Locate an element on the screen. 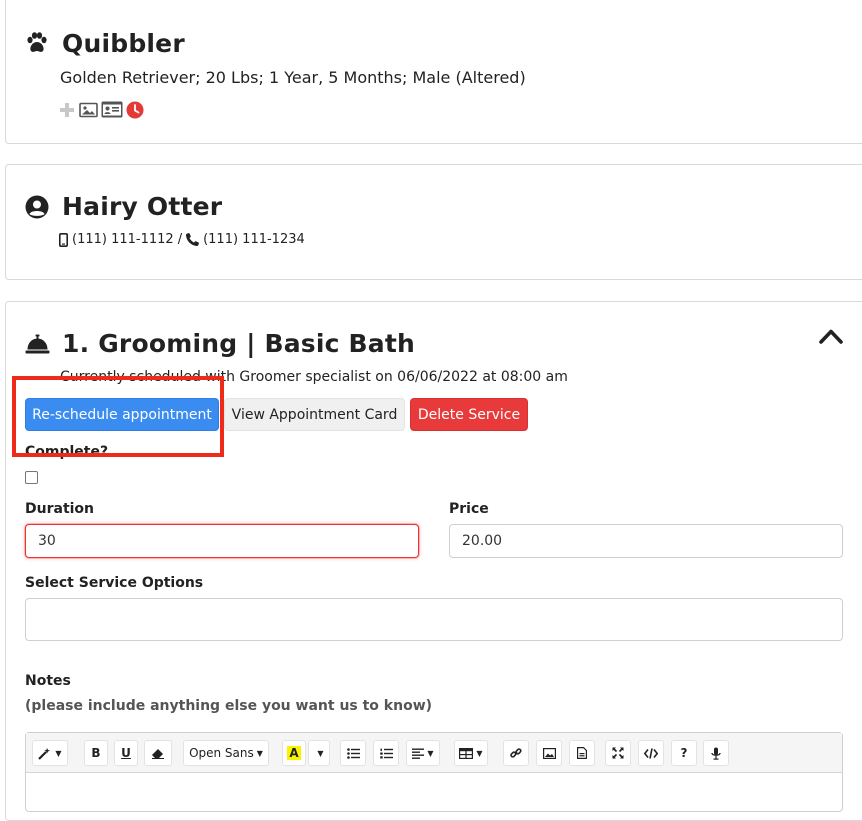  ordered-list-icon is located at coordinates (386, 753).